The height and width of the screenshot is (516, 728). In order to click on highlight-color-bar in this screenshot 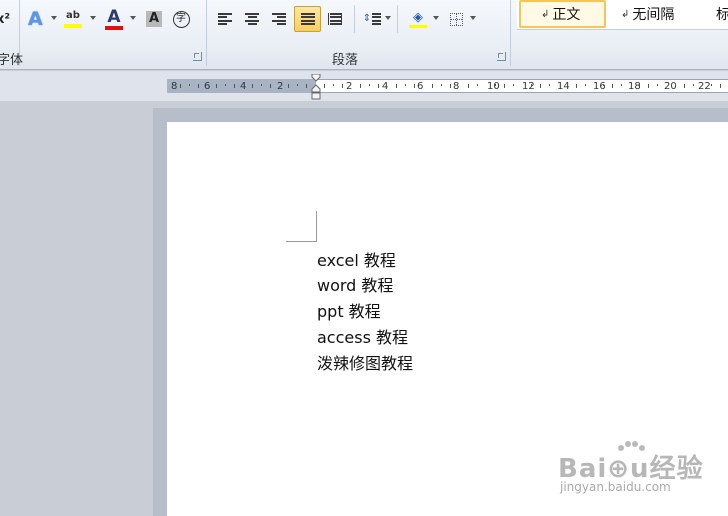, I will do `click(73, 26)`.